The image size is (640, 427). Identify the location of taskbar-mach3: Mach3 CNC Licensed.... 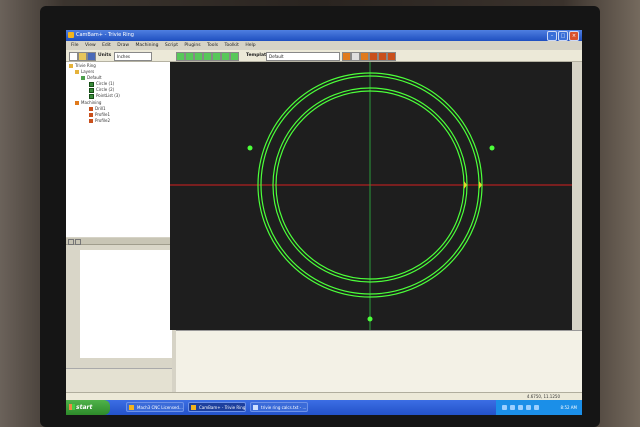
(155, 407).